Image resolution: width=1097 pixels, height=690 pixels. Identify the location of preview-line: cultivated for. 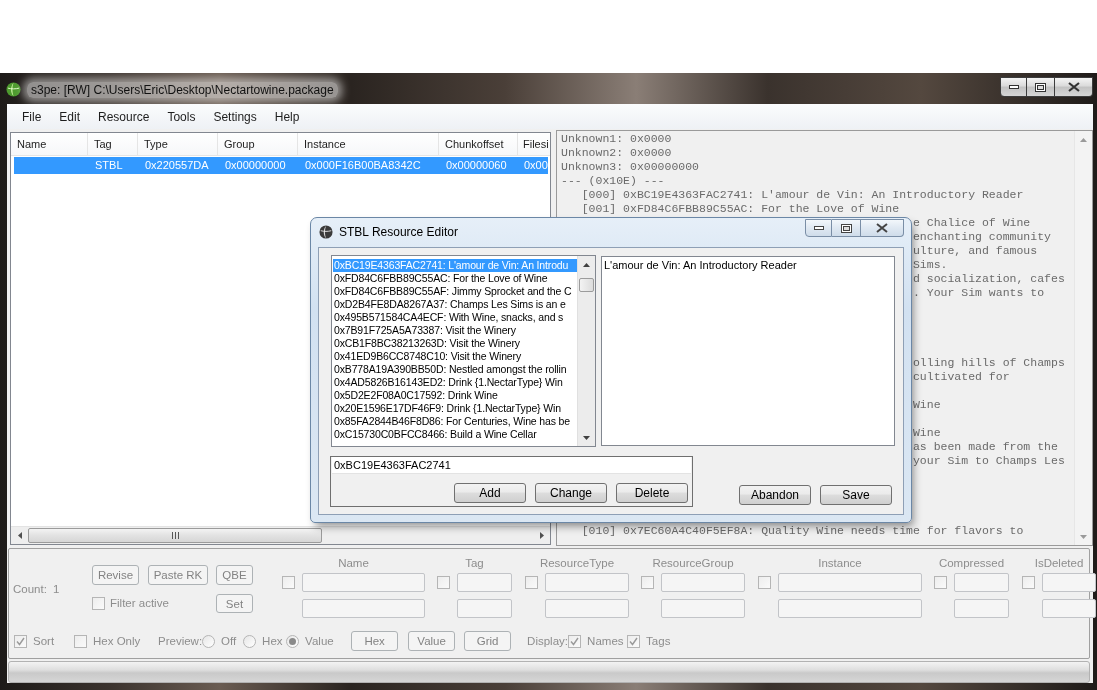
(961, 376).